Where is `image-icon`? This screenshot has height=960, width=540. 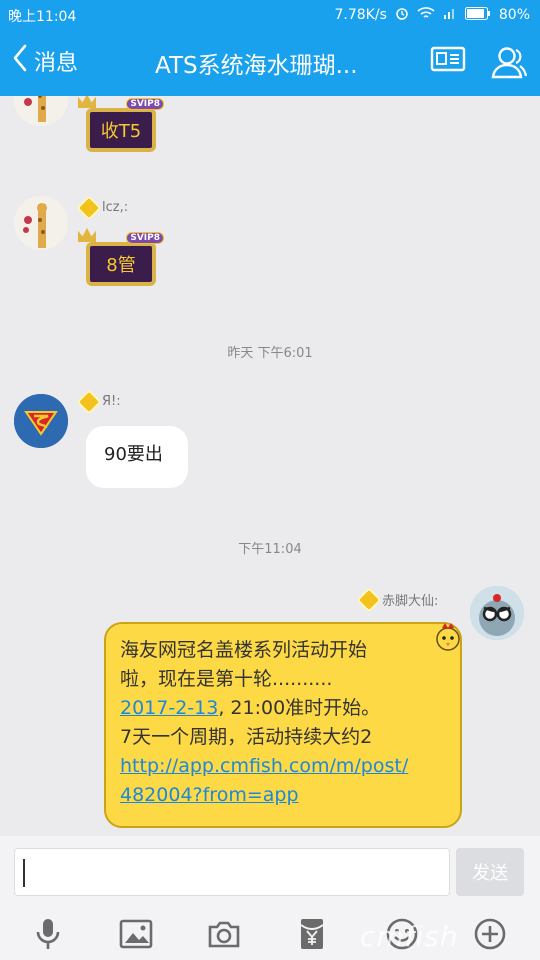
image-icon is located at coordinates (136, 934).